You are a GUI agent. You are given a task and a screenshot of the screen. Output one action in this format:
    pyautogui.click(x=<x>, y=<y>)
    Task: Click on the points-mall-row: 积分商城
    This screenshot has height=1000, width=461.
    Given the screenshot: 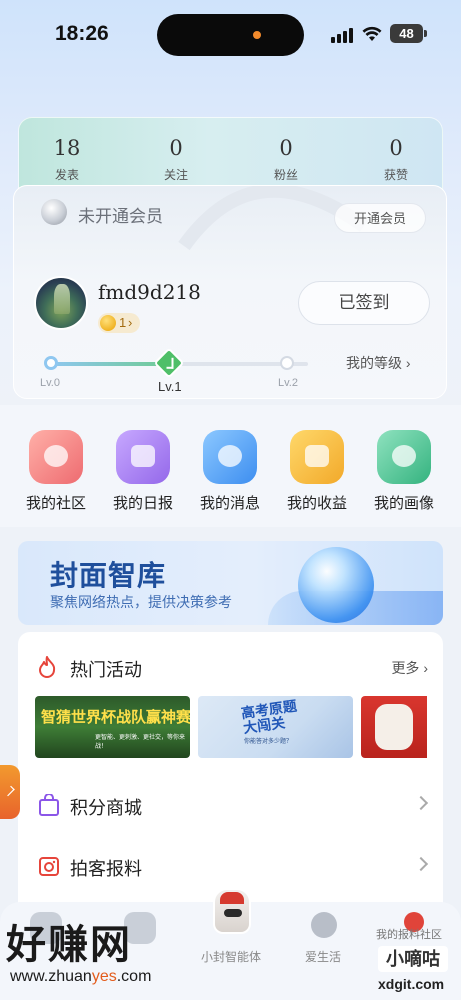 What is the action you would take?
    pyautogui.click(x=233, y=806)
    